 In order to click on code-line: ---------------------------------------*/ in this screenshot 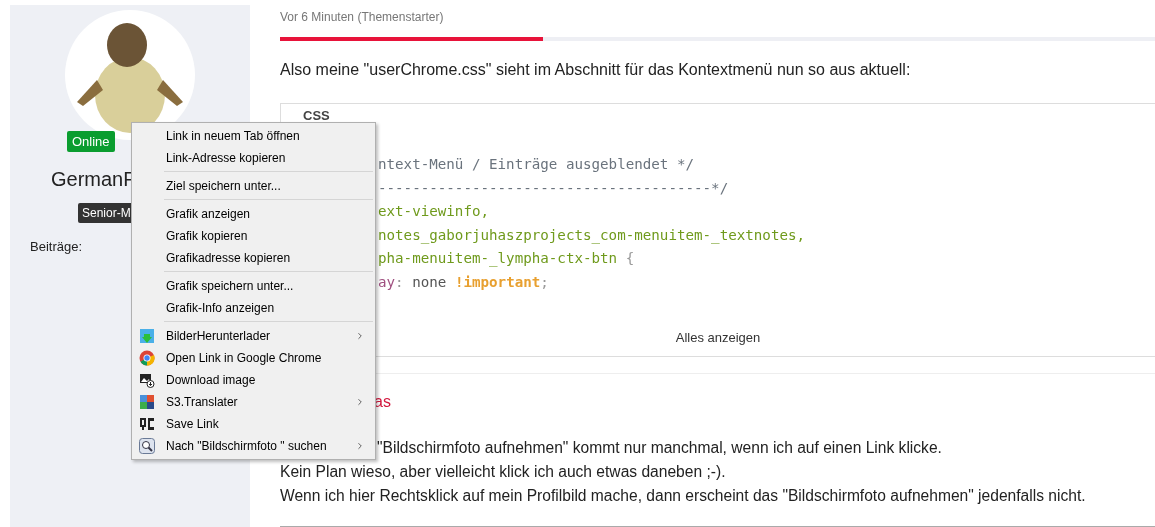, I will do `click(554, 188)`.